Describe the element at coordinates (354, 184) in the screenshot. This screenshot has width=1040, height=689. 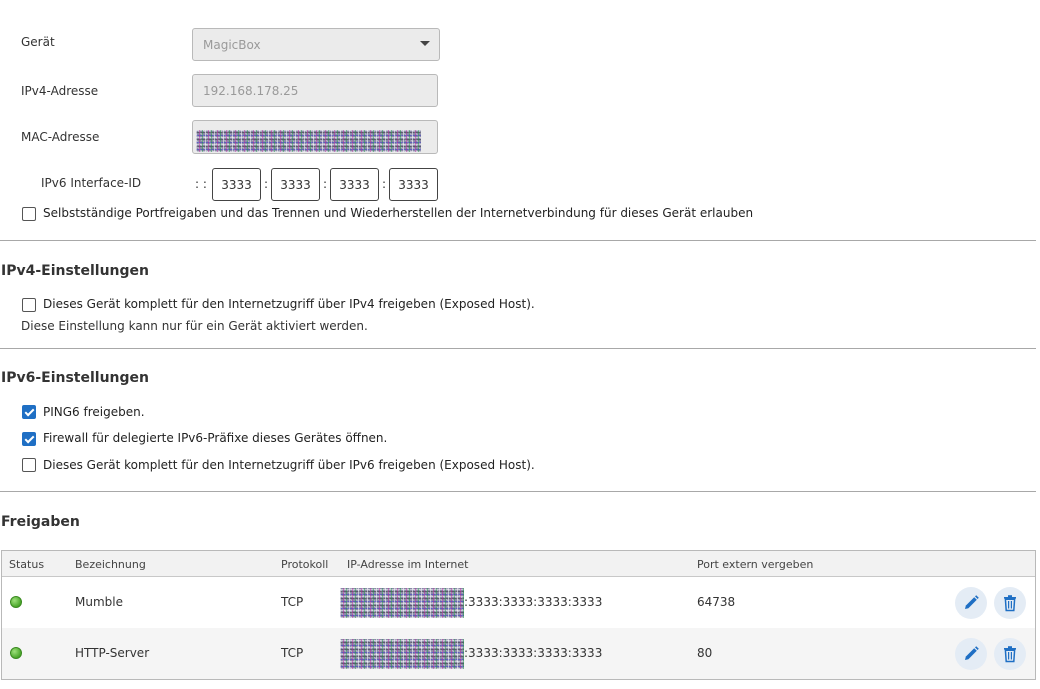
I see `ipv6-iid-part-3: 3333` at that location.